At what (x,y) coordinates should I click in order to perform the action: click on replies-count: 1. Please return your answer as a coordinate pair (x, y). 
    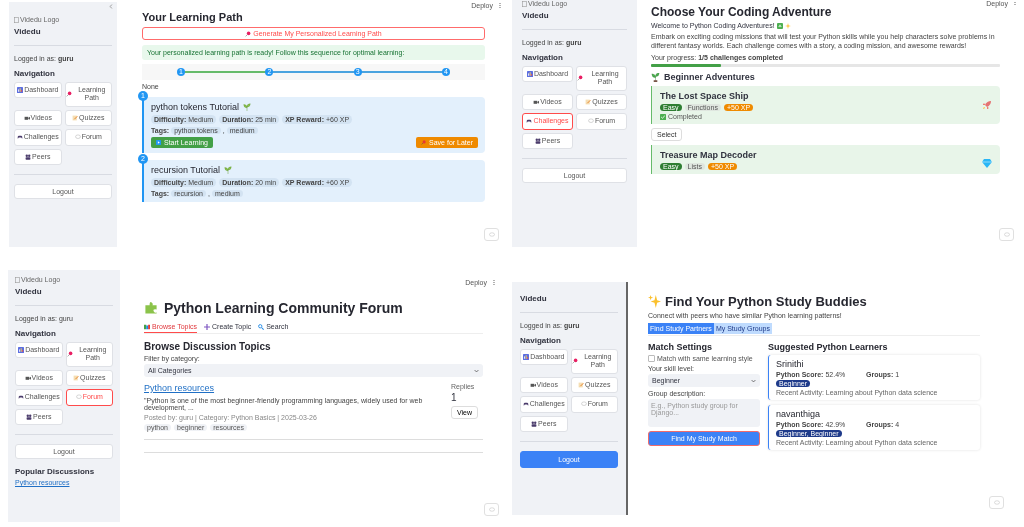
    Looking at the image, I should click on (454, 397).